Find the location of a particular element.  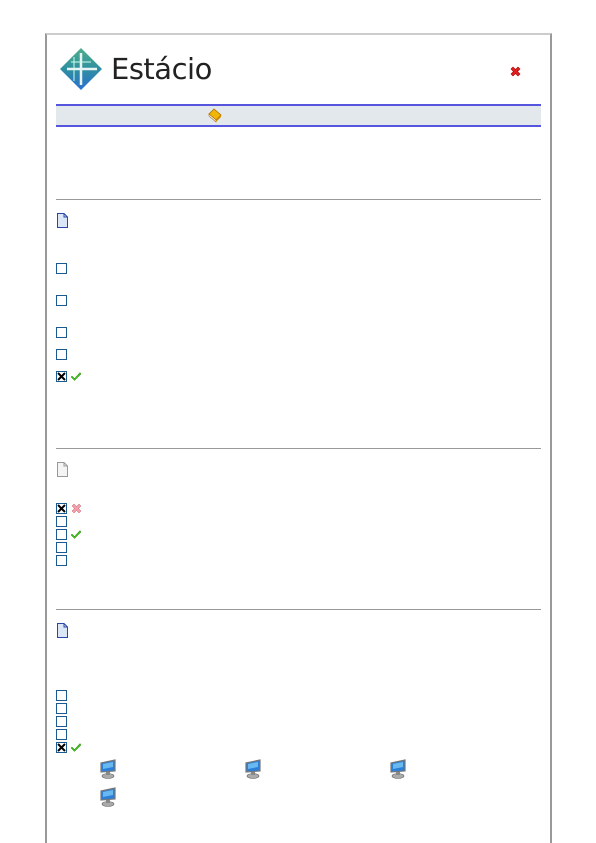

logo-icon is located at coordinates (81, 69).